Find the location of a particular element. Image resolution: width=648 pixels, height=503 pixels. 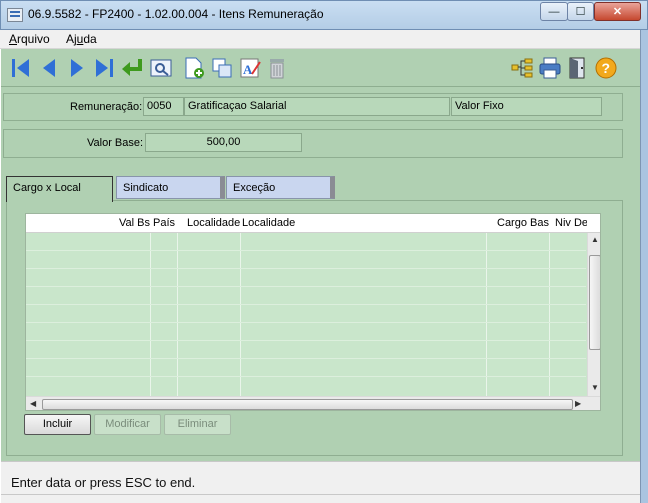

help-icon: ? is located at coordinates (606, 68).